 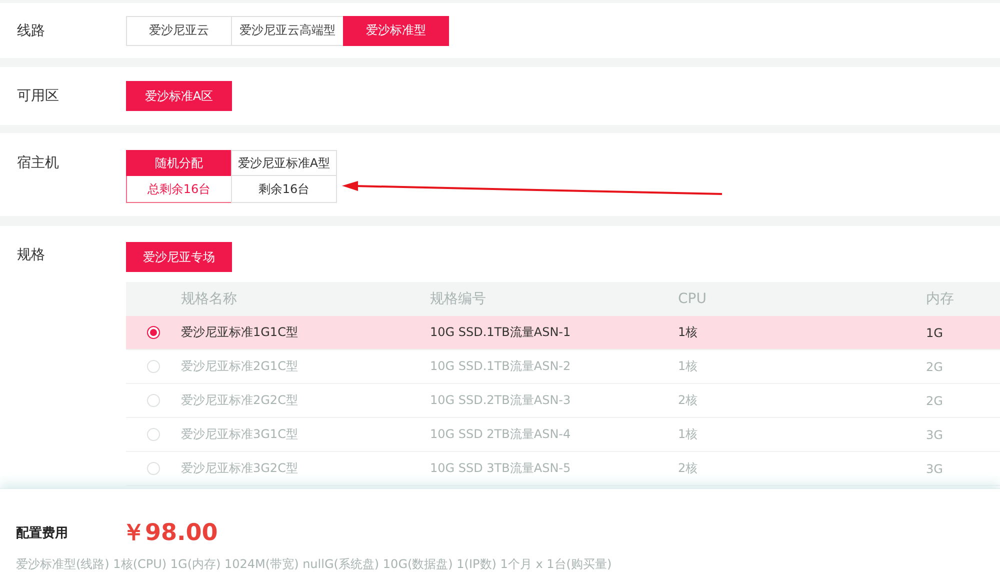 I want to click on table-cell-text: 10G SSD.2TB流量ASN-3, so click(x=501, y=400).